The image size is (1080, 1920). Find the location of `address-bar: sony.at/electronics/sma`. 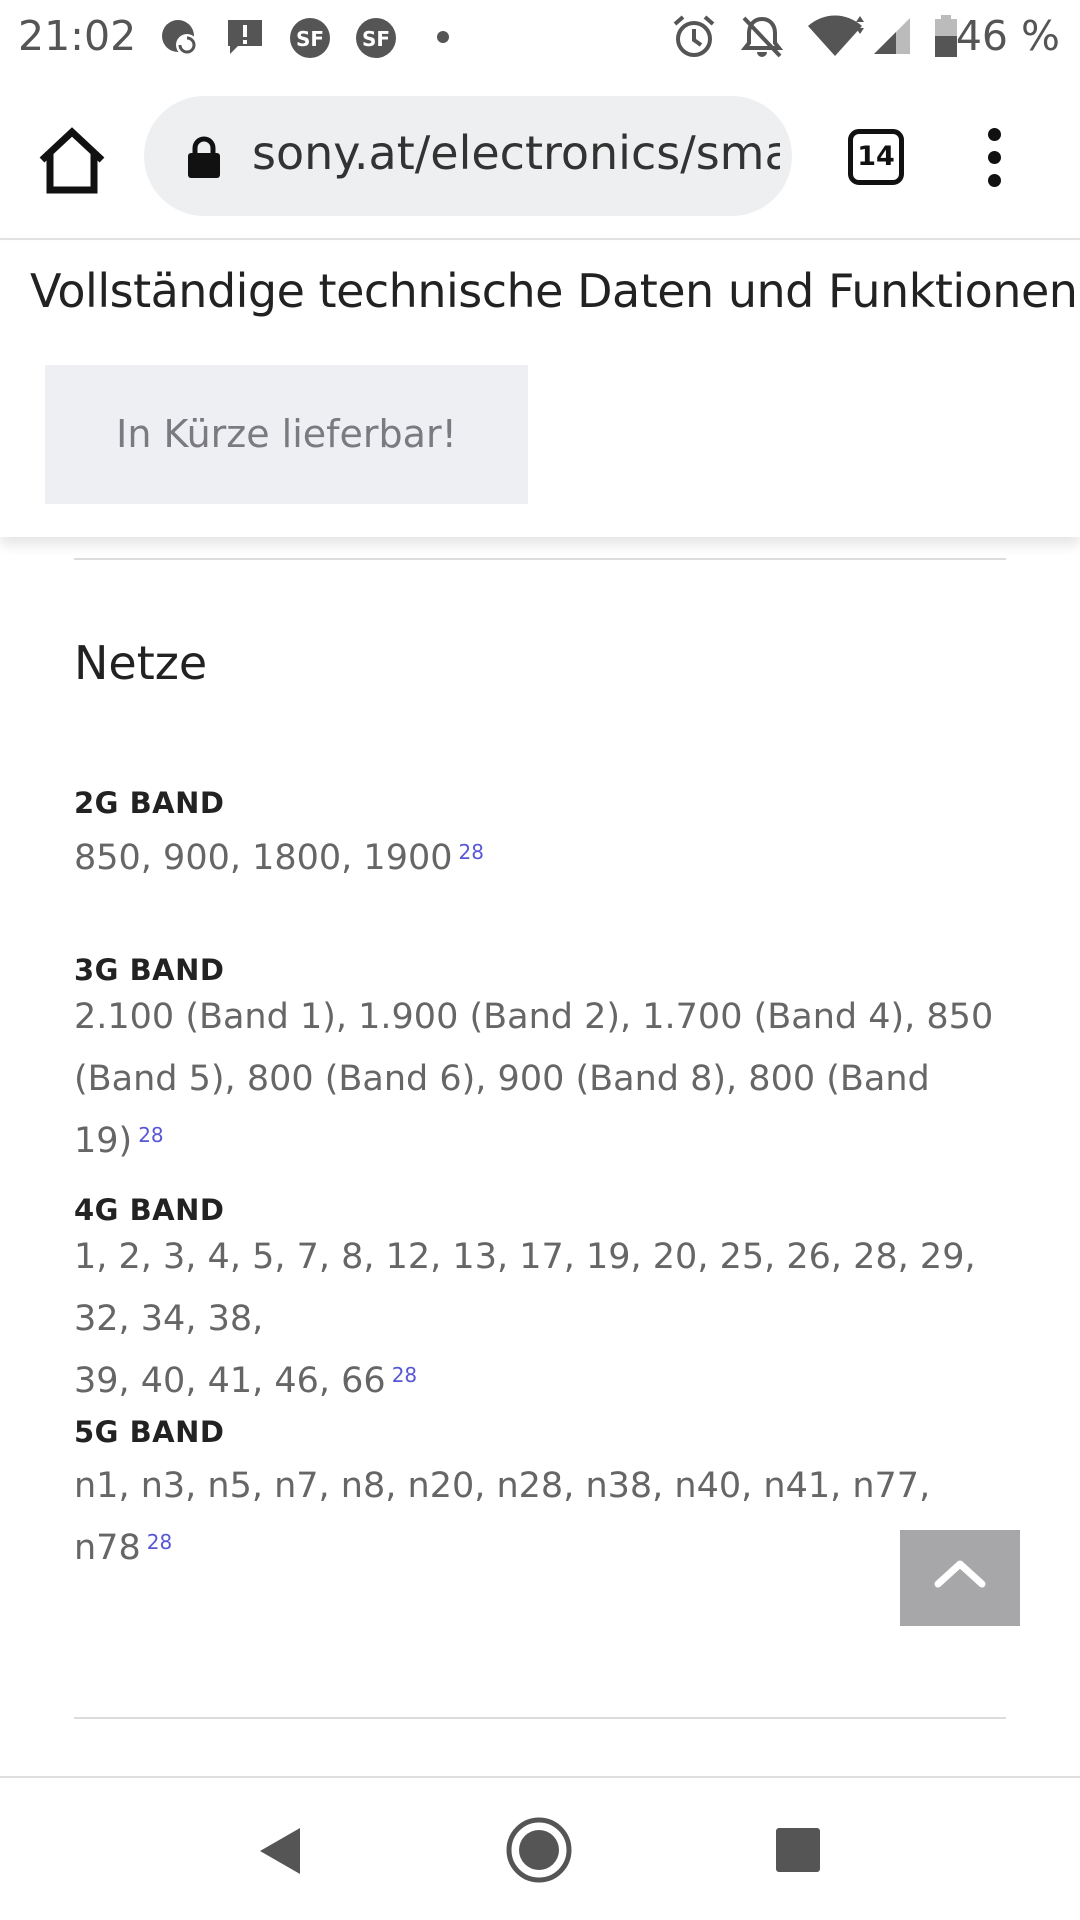

address-bar: sony.at/electronics/sma is located at coordinates (468, 156).